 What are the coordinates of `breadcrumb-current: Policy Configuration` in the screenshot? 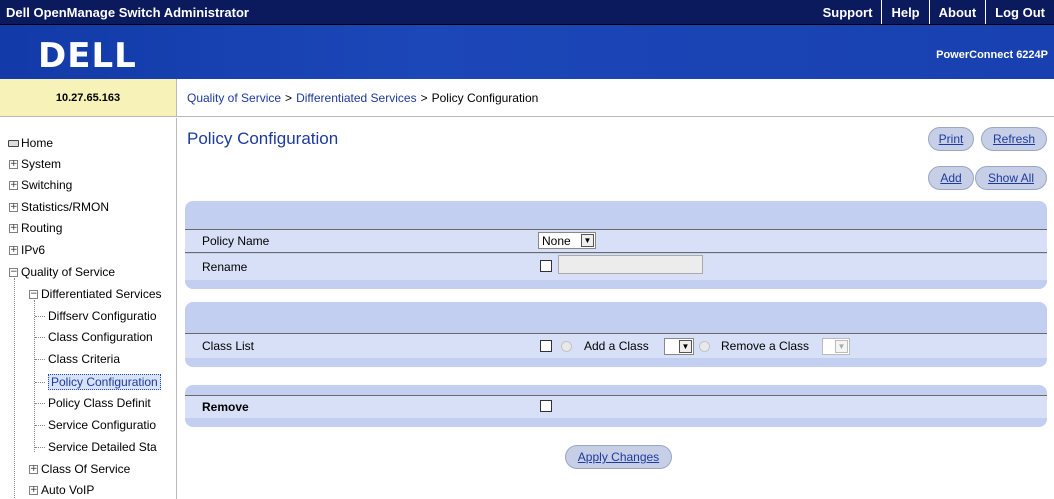 It's located at (485, 97).